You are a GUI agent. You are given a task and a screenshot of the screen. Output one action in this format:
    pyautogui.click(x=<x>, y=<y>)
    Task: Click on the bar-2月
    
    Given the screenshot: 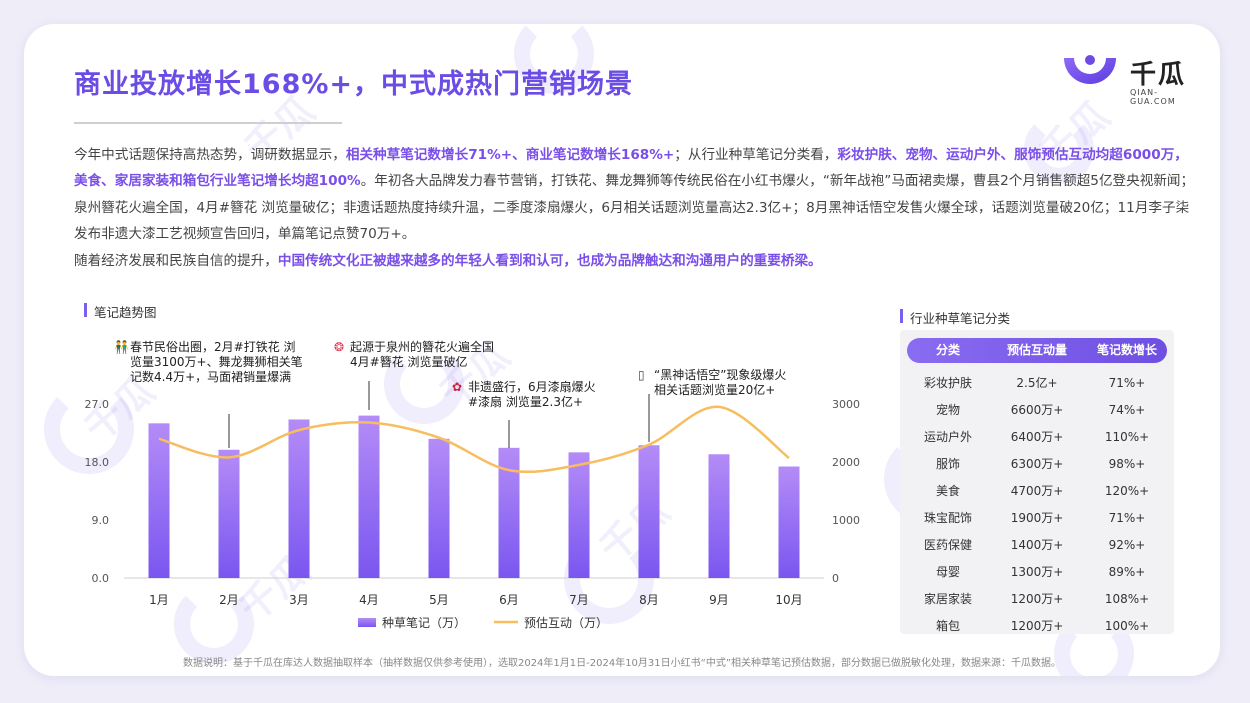 What is the action you would take?
    pyautogui.click(x=229, y=513)
    